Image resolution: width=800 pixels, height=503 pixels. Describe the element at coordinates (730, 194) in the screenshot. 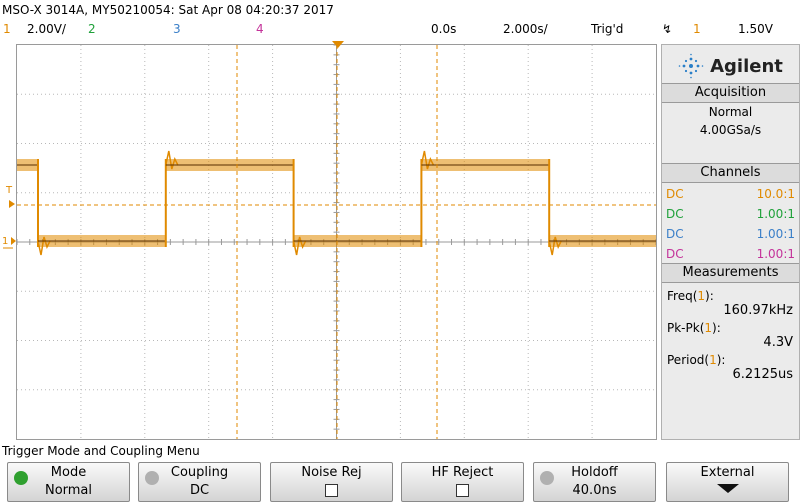

I see `channel-row-1: DC 10.0:1` at that location.